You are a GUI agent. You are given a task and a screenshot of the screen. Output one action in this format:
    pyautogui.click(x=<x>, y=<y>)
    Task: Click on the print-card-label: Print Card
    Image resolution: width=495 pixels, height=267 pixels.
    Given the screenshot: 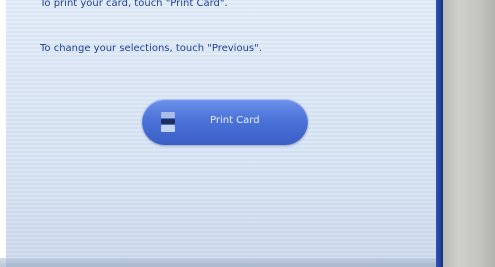 What is the action you would take?
    pyautogui.click(x=235, y=120)
    